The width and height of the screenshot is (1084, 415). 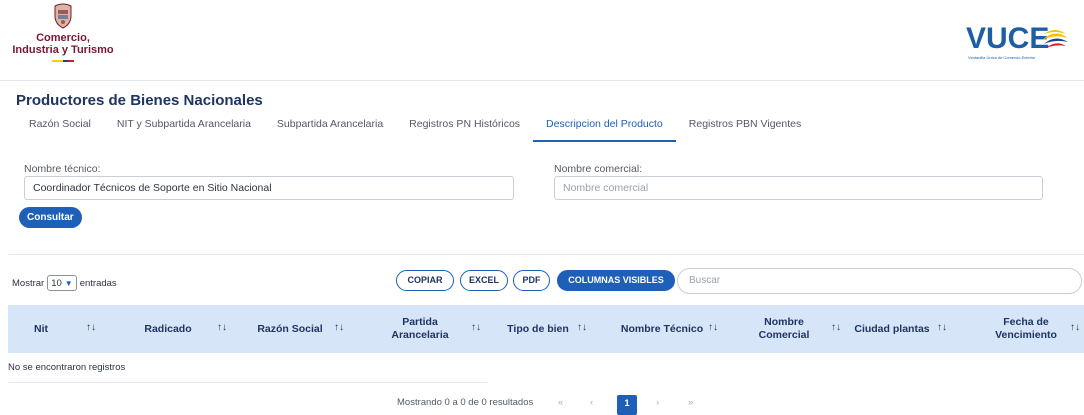 I want to click on column-header-radicado: Radicado, so click(x=168, y=329).